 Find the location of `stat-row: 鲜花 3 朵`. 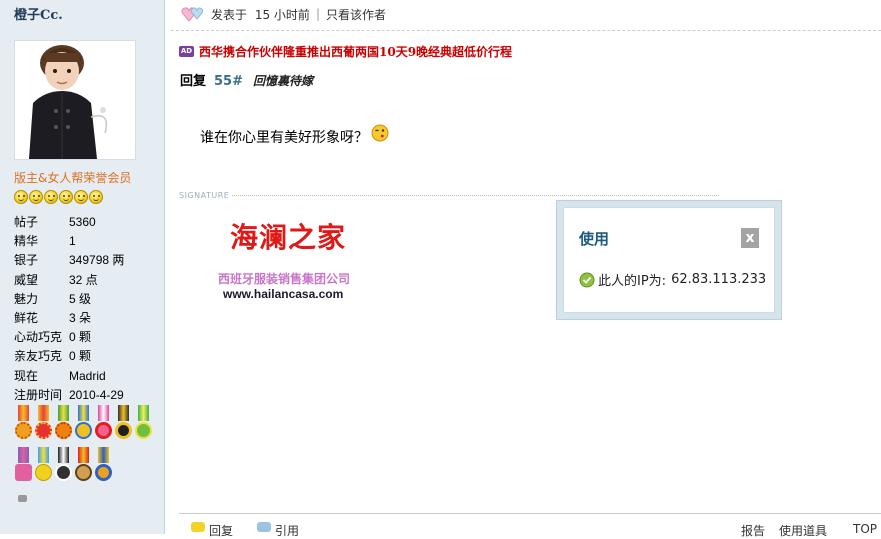

stat-row: 鲜花 3 朵 is located at coordinates (89, 318).